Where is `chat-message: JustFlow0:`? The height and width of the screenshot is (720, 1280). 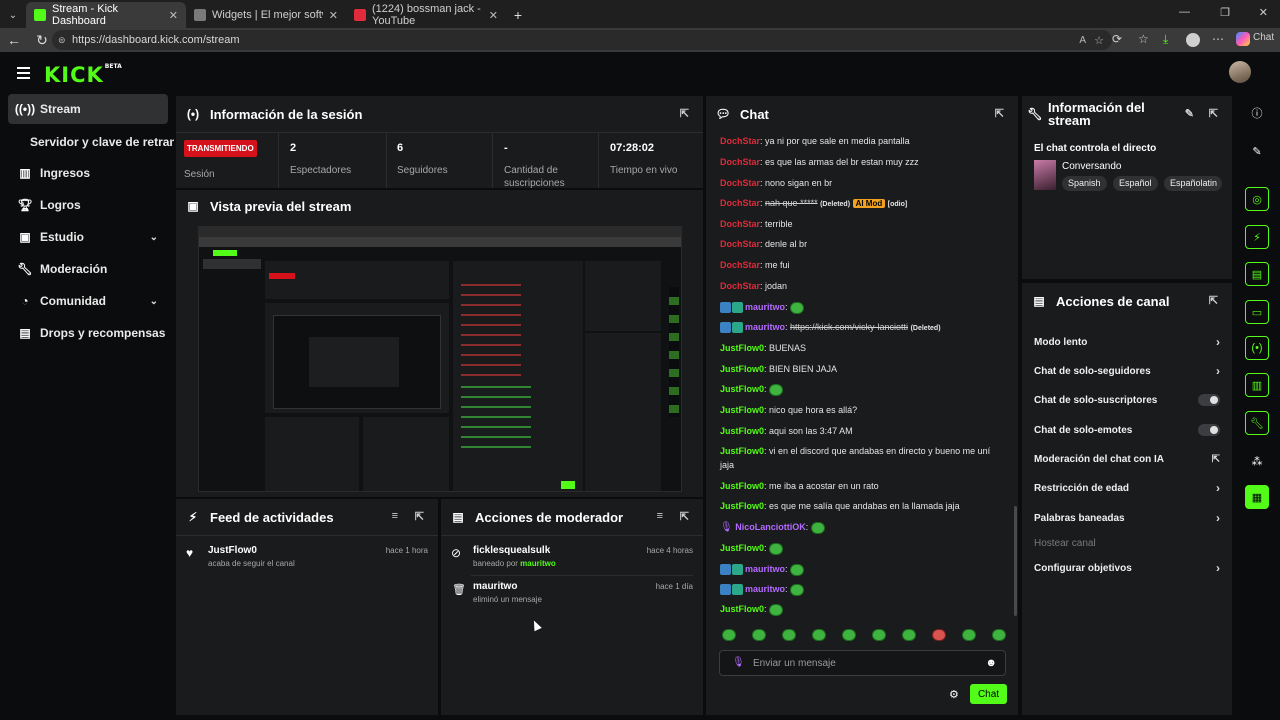 chat-message: JustFlow0: is located at coordinates (860, 609).